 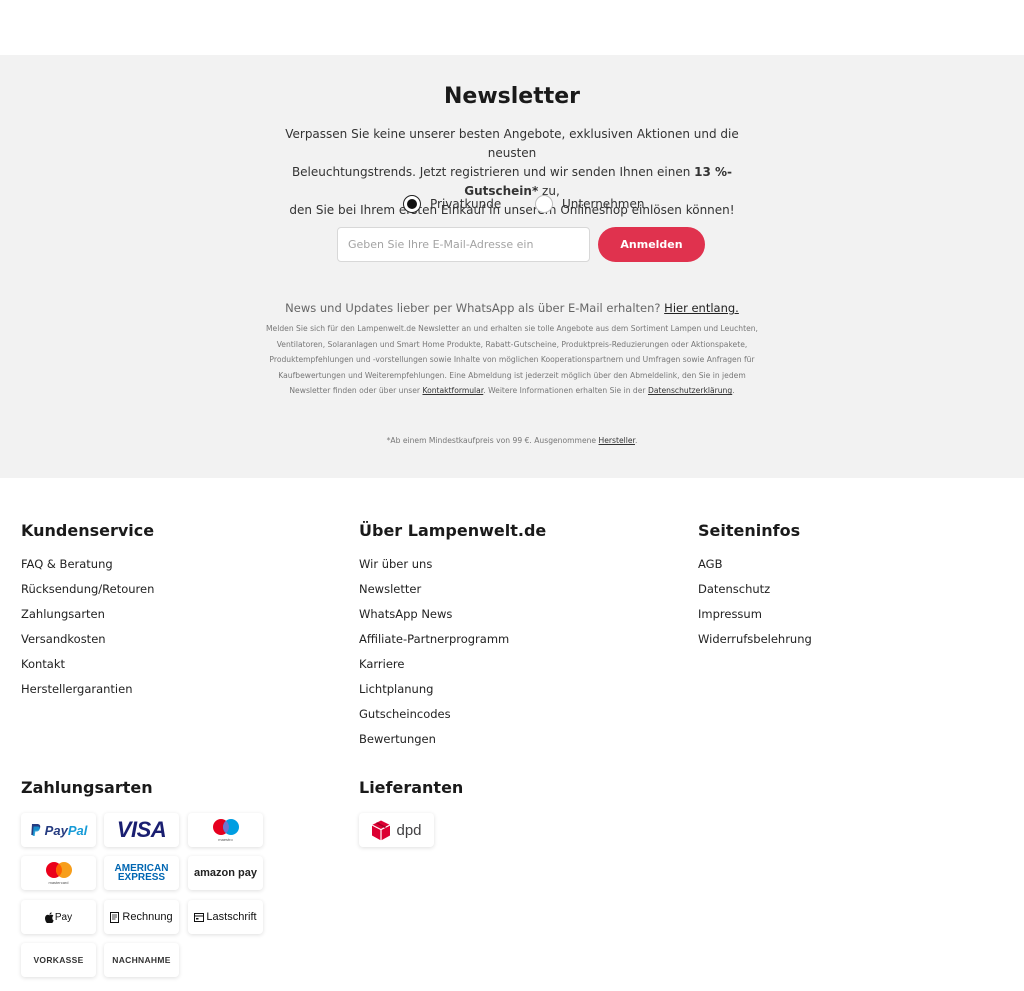 What do you see at coordinates (452, 744) in the screenshot?
I see `footer-link: Bewertungen` at bounding box center [452, 744].